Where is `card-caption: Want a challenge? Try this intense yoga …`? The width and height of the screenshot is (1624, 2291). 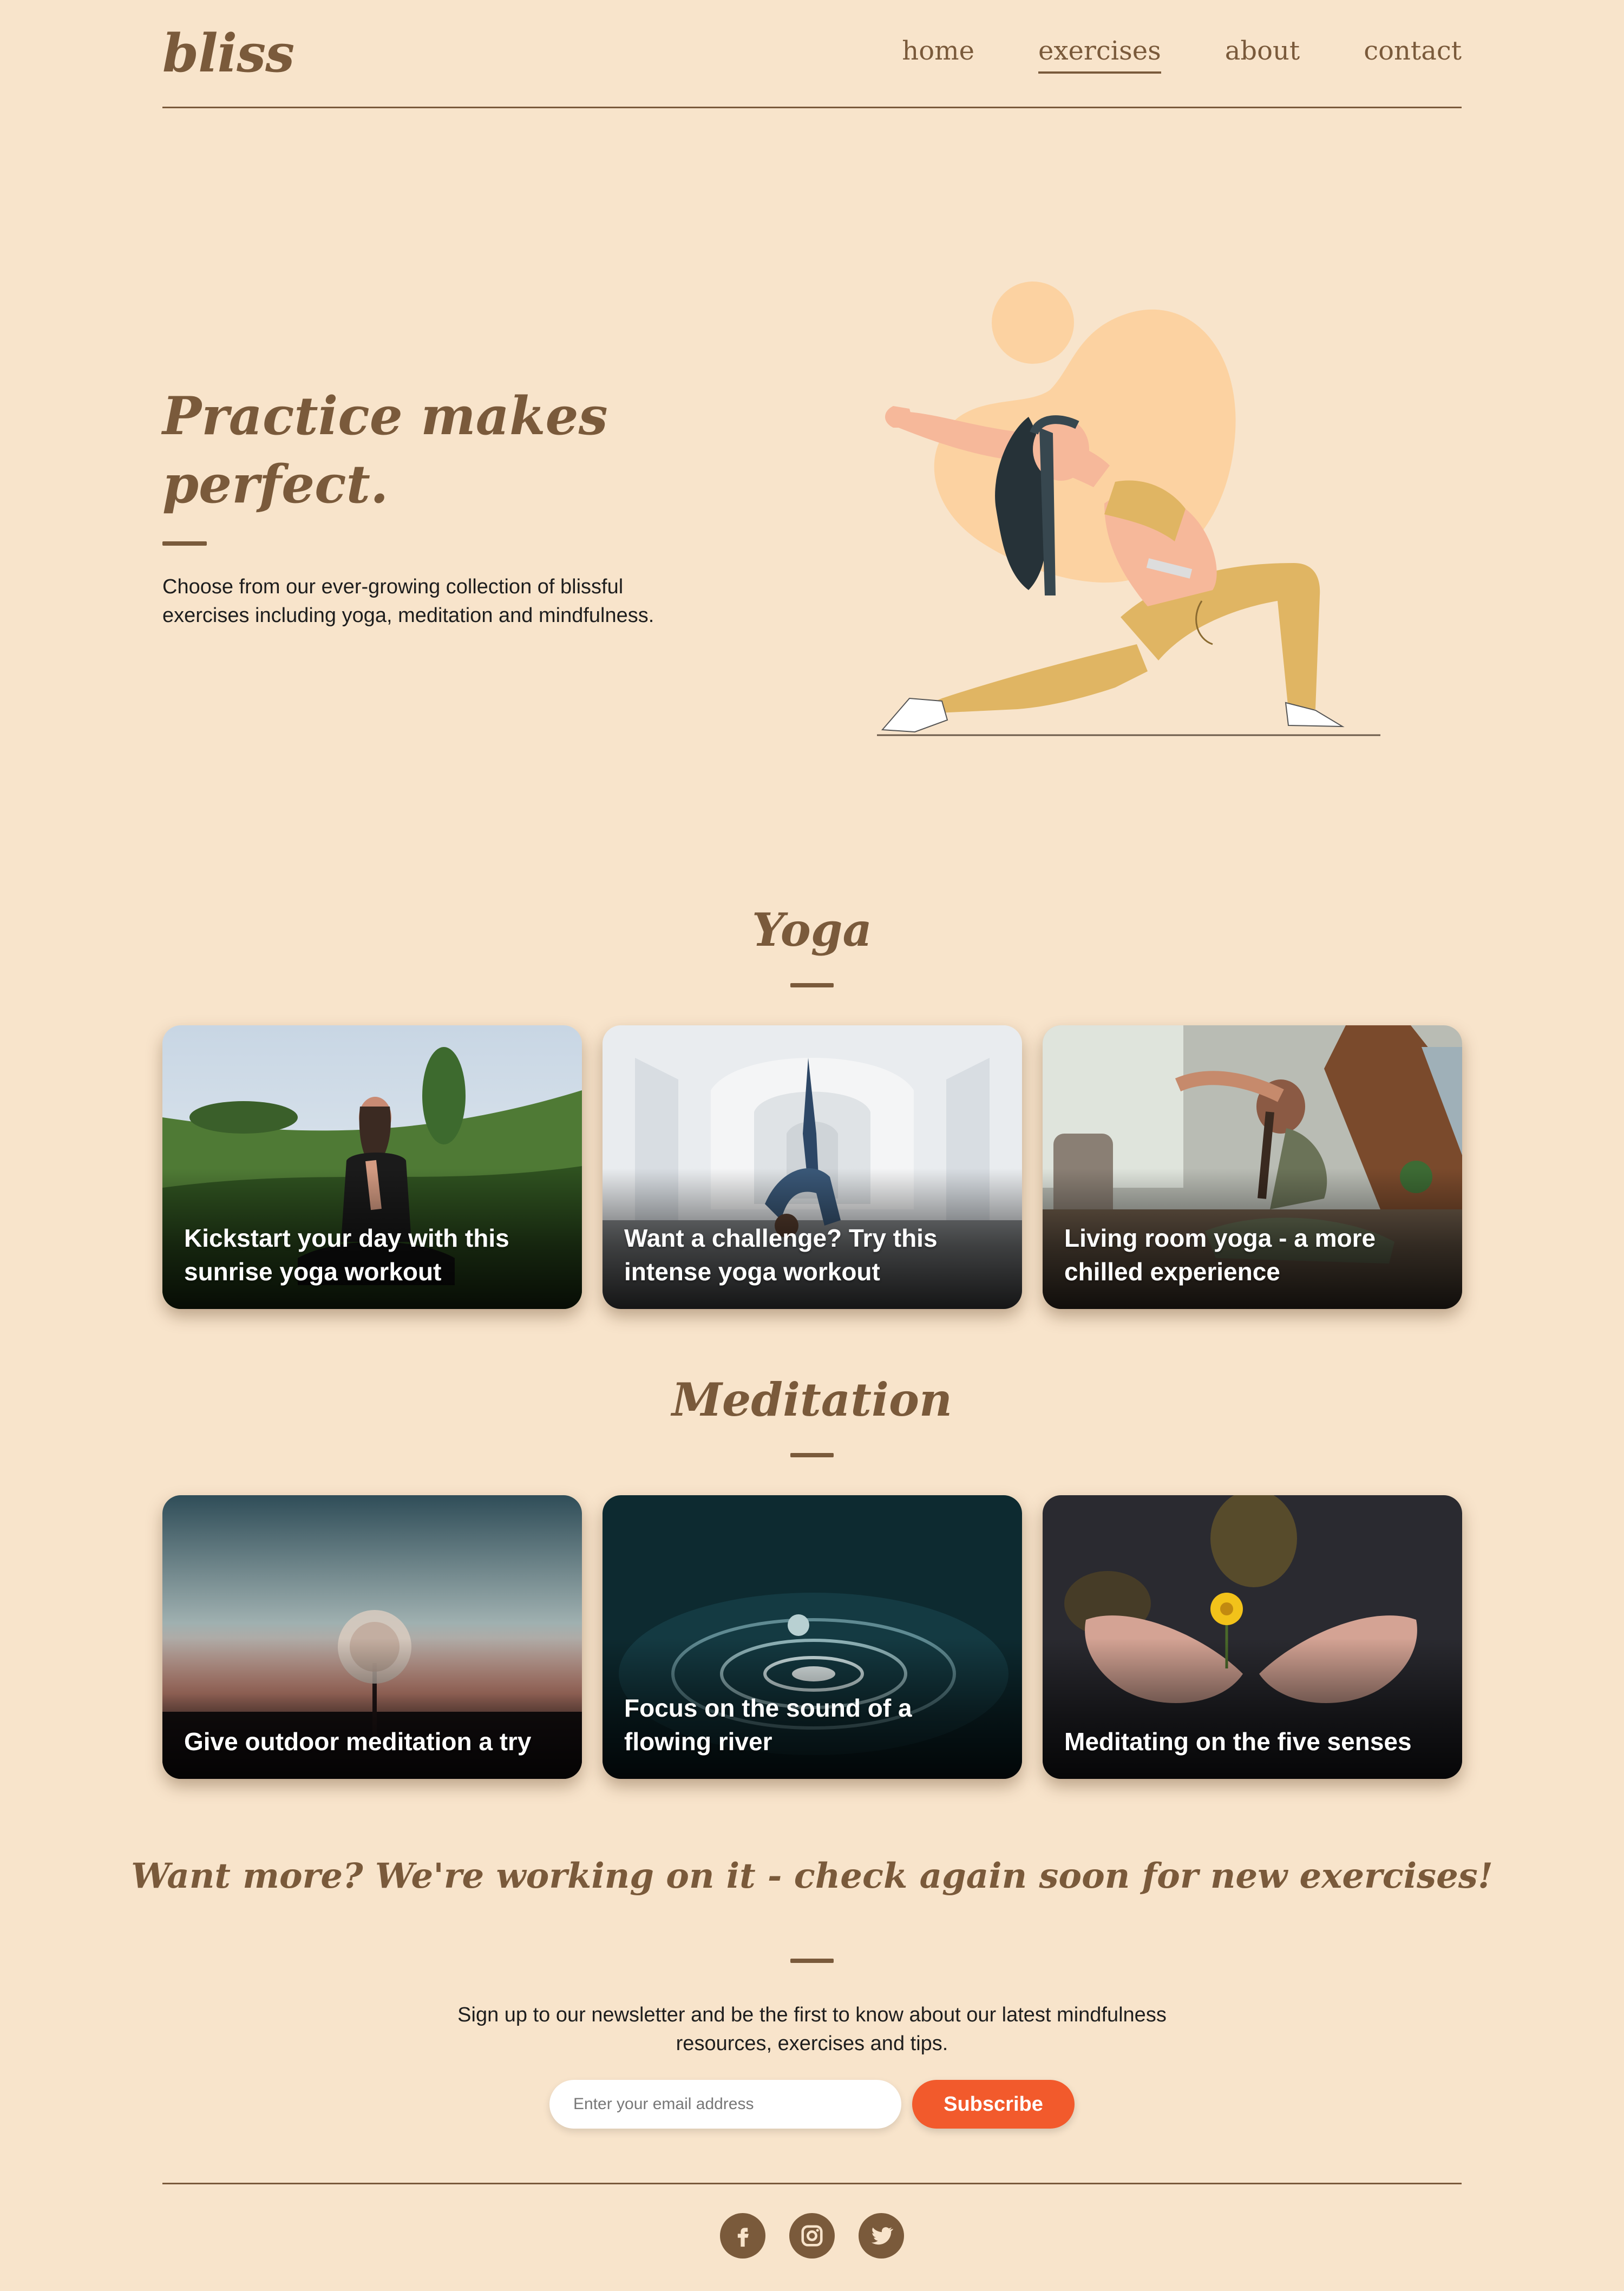 card-caption: Want a challenge? Try this intense yoga … is located at coordinates (781, 1255).